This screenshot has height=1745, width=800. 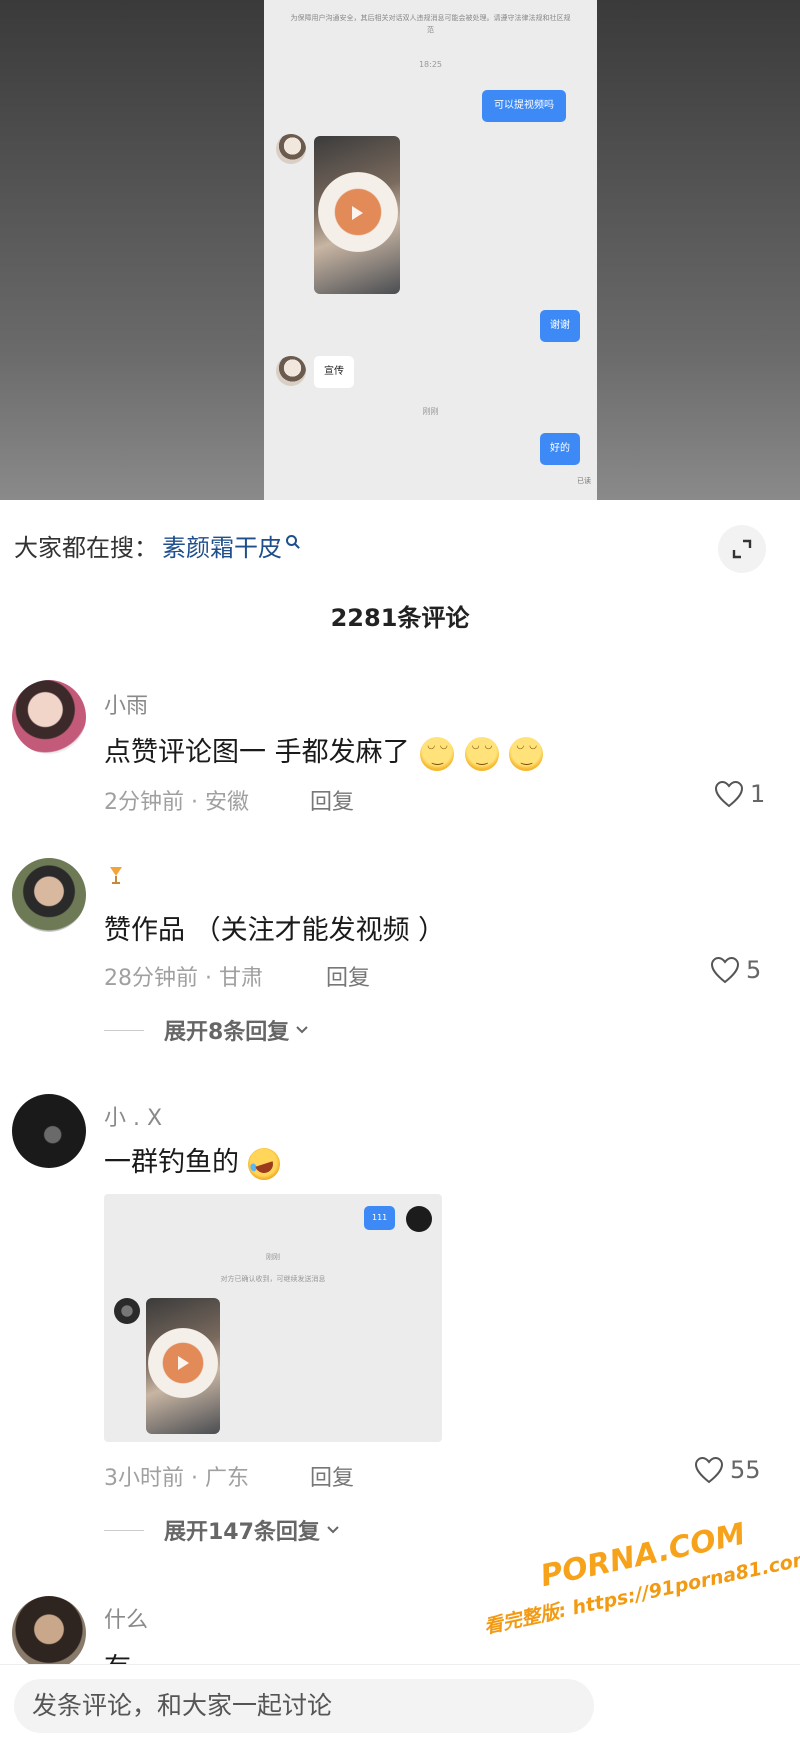 I want to click on comment-image: 111 刚刚 对方已确认收到，可继续发送消息, so click(x=273, y=1318).